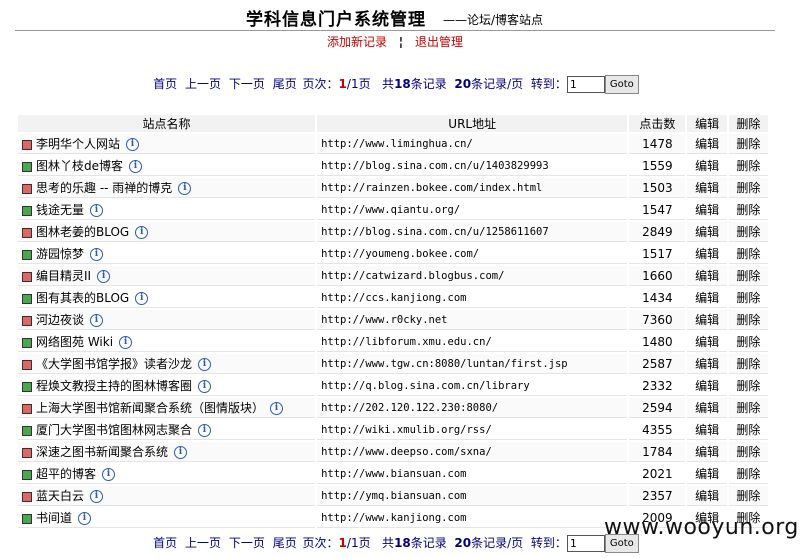 This screenshot has width=812, height=558. I want to click on site-name-link: 厦门大学图书馆图林网志聚合, so click(114, 430).